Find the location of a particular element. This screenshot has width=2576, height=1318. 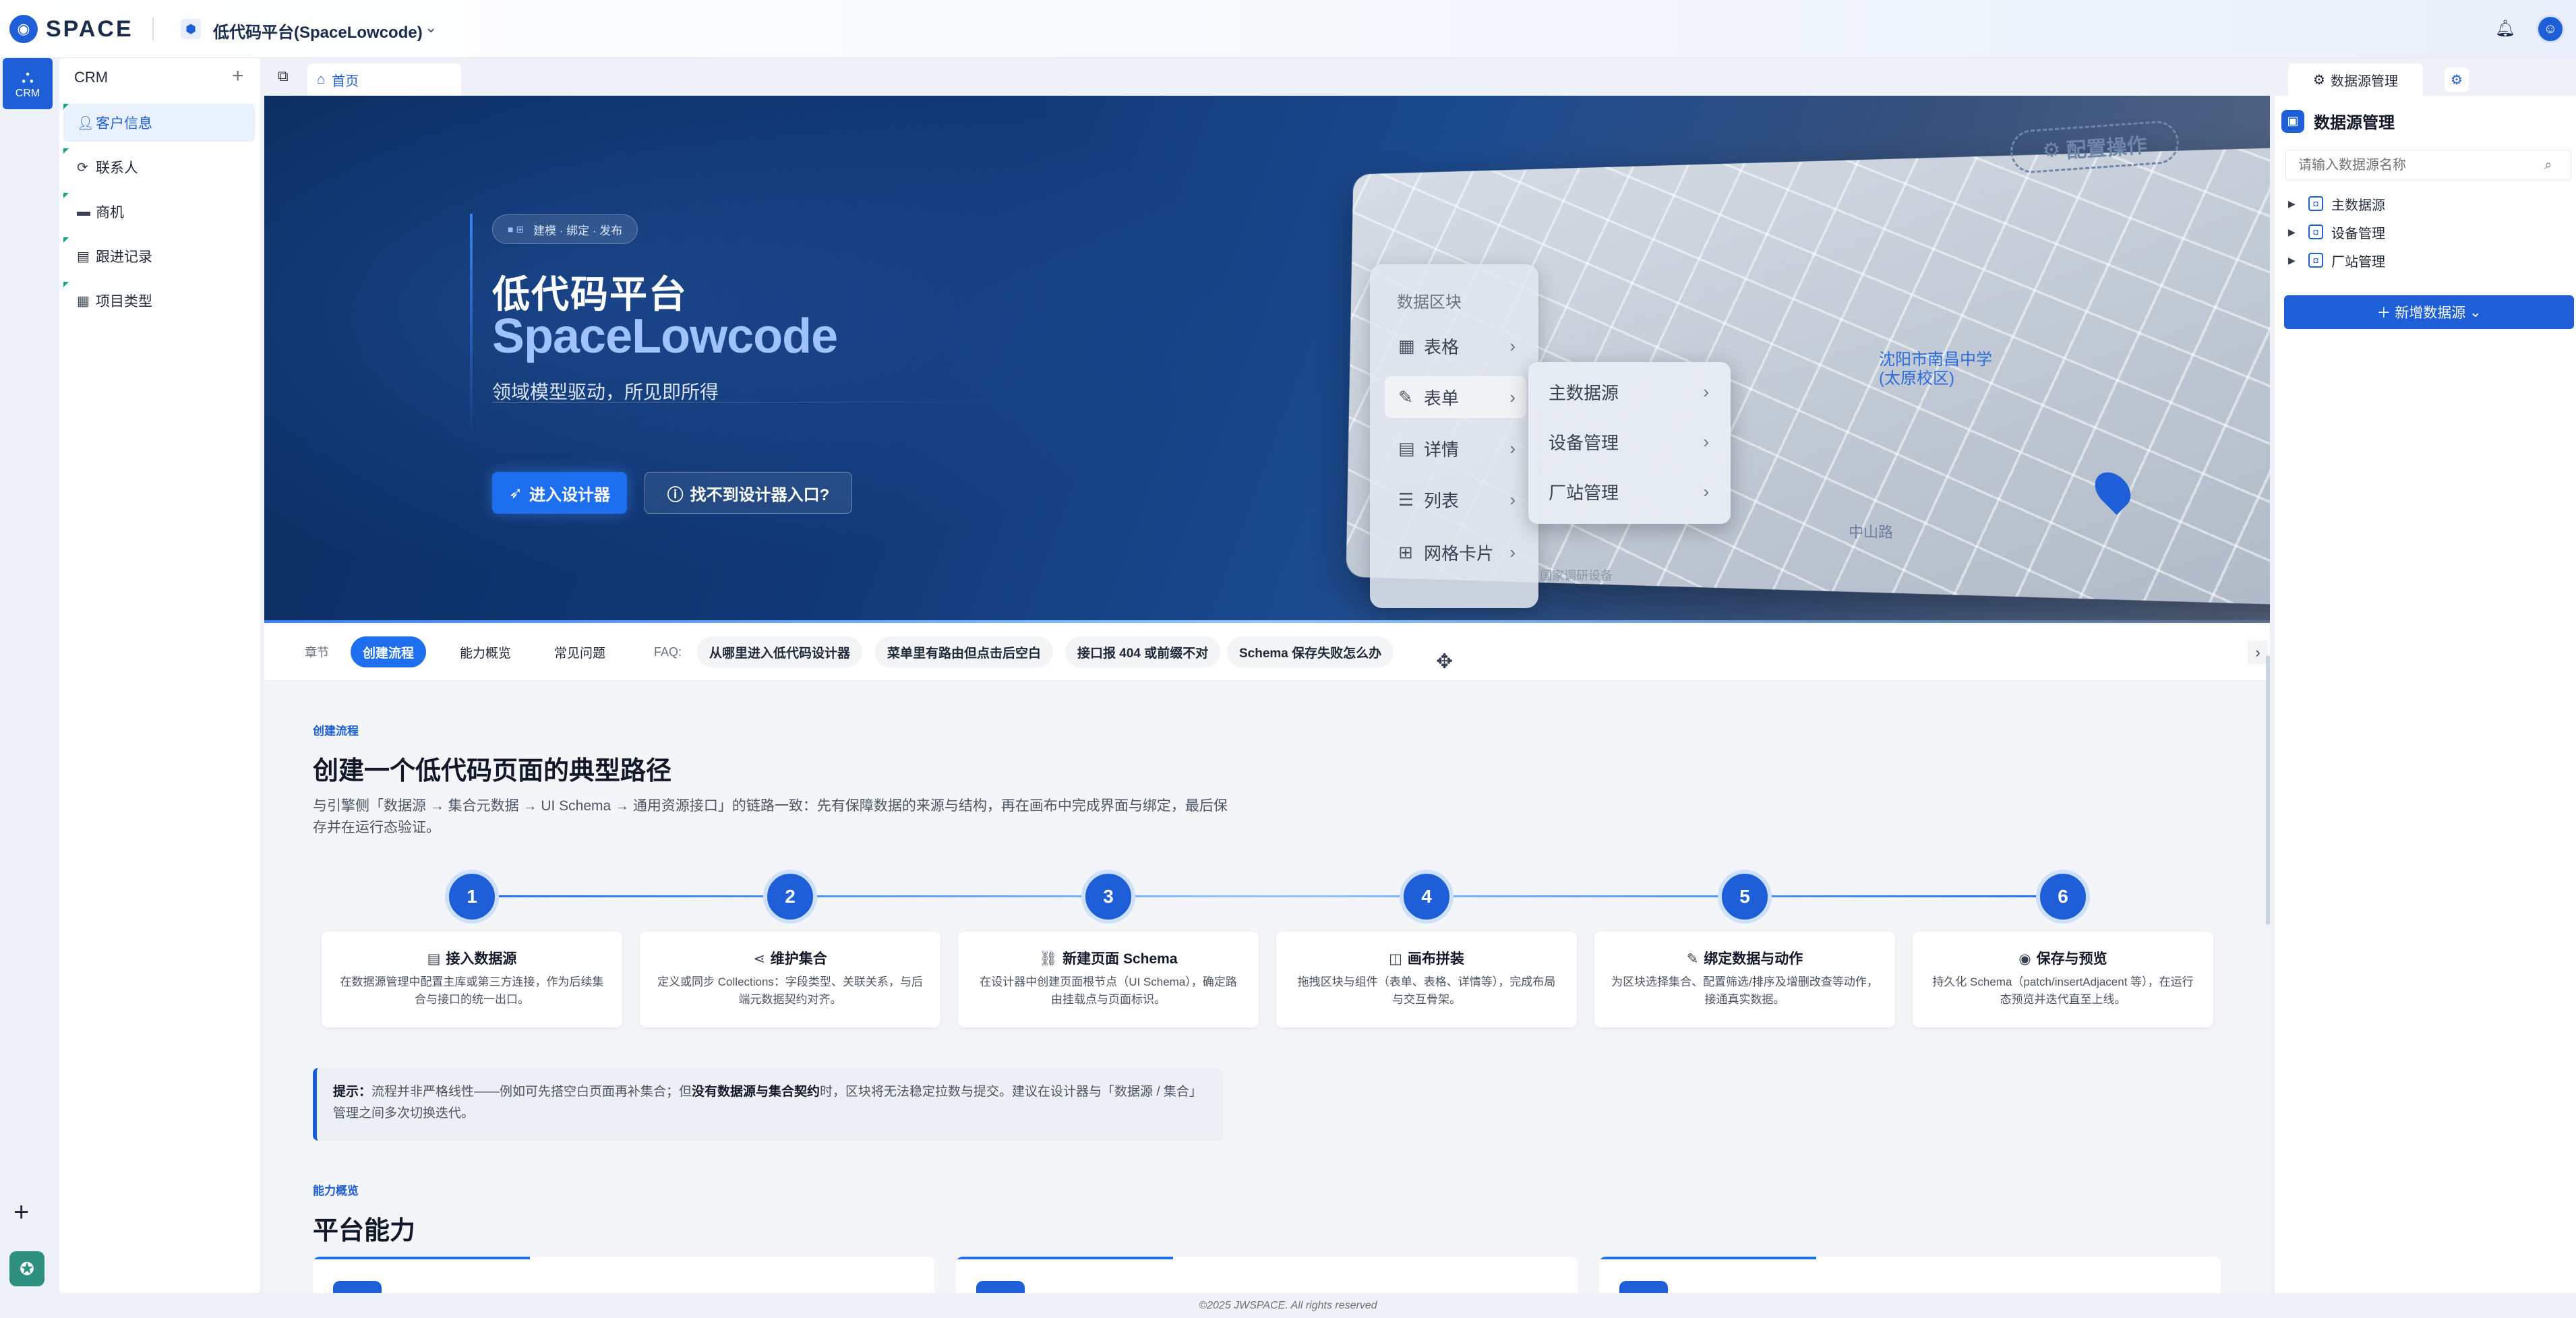

chapter-tab-faq: 常见问题 is located at coordinates (580, 651).